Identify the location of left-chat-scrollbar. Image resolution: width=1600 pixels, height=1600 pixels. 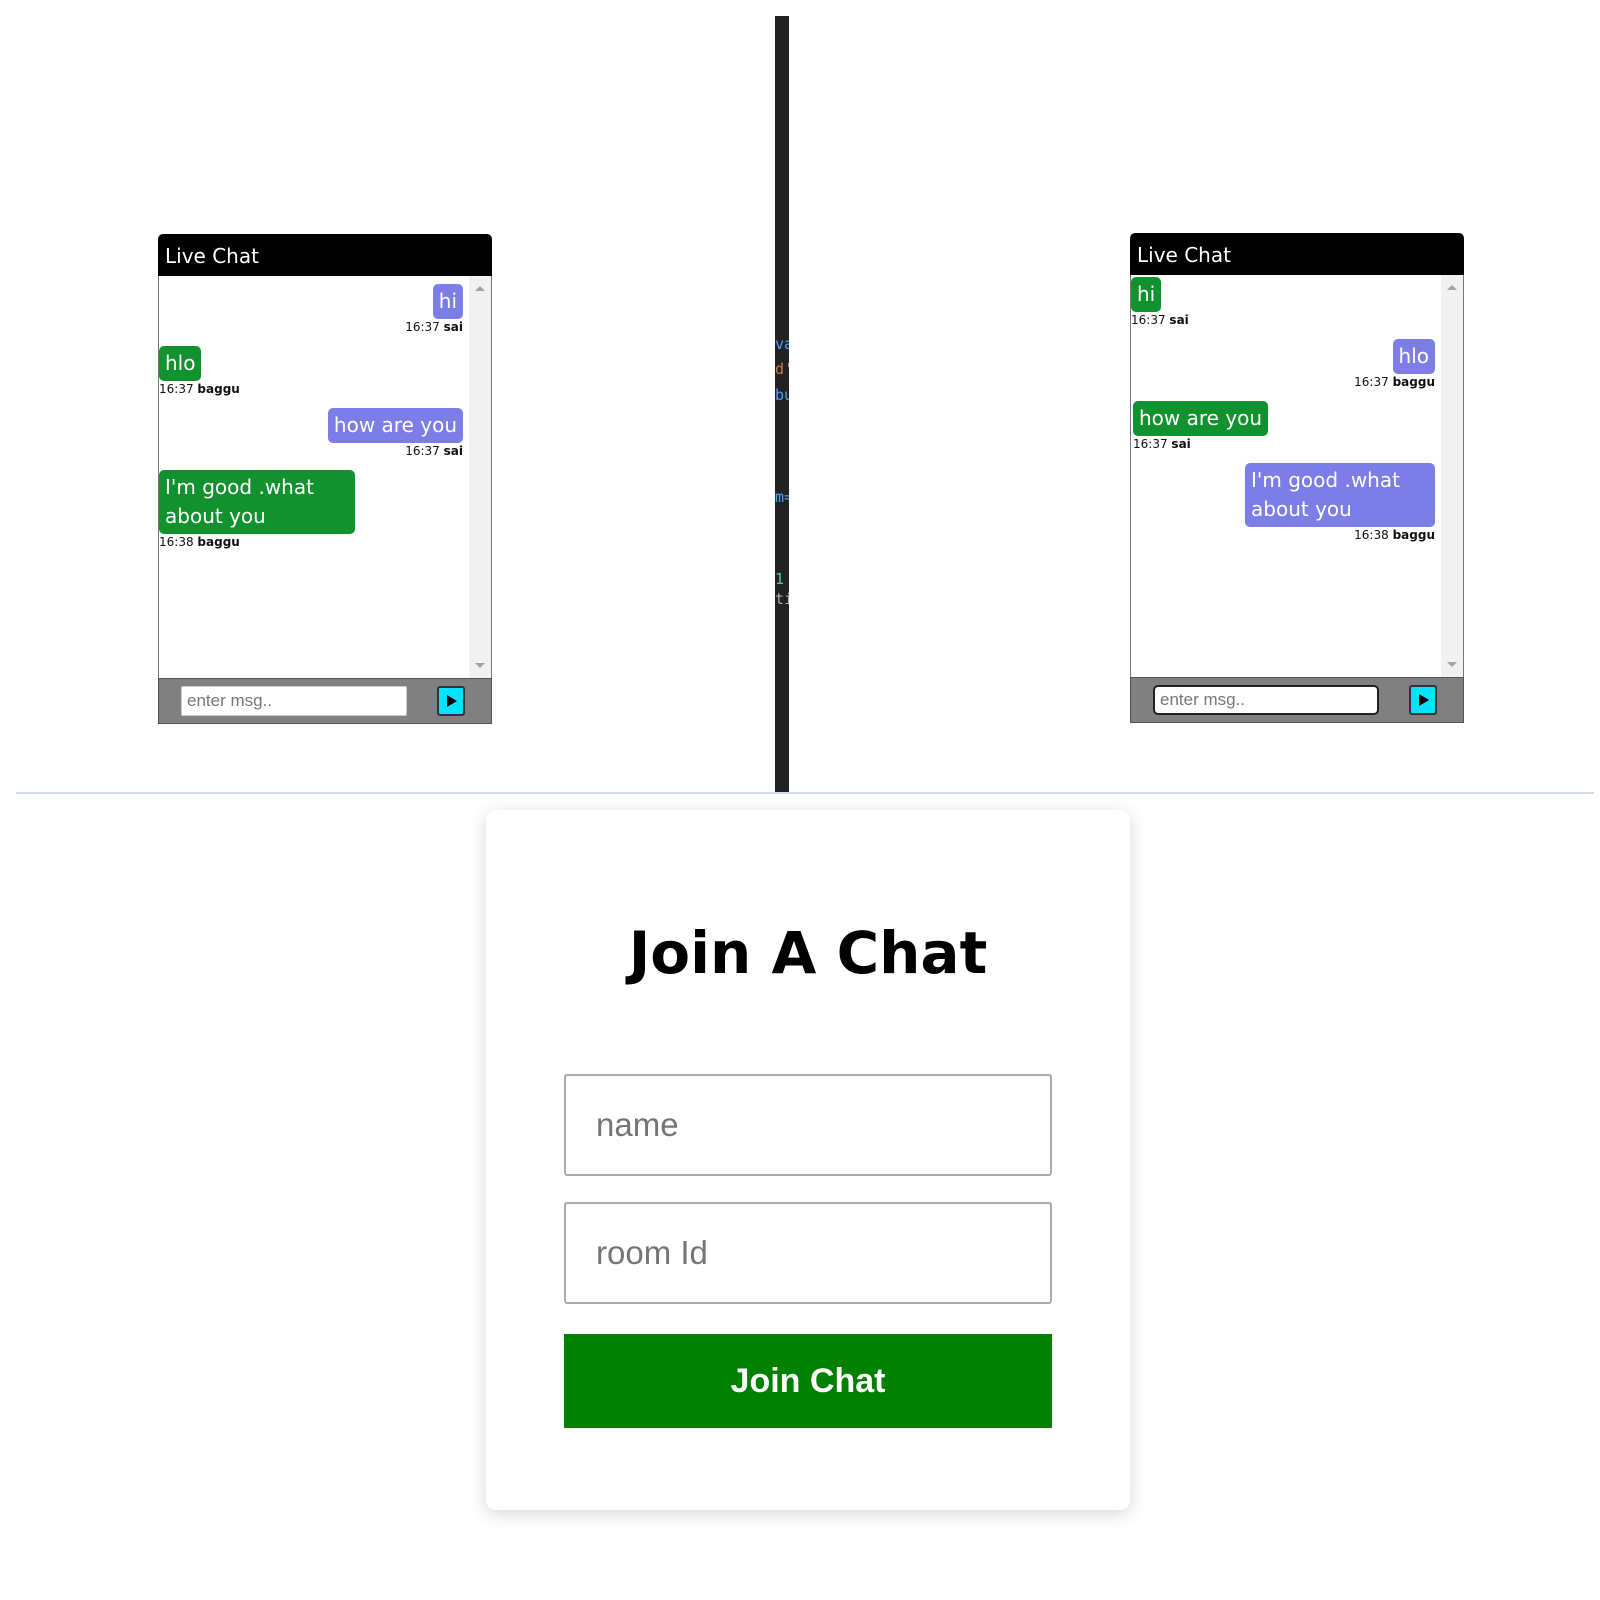
(480, 477).